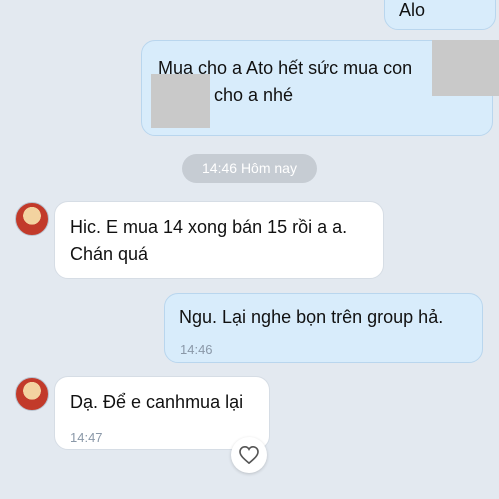 The image size is (499, 499). I want to click on message-text: Ngu. Lại nghe bọn trên group hả., so click(311, 317).